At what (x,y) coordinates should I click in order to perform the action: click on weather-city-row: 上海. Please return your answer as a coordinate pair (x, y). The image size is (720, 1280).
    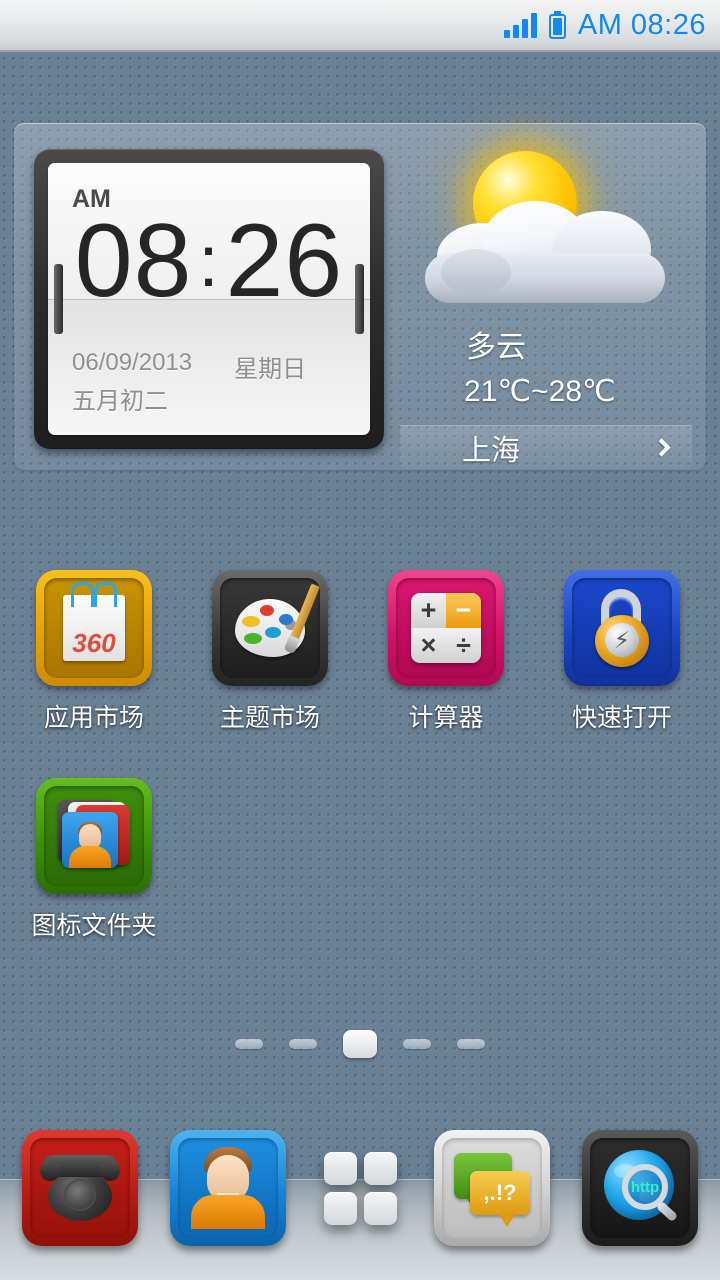
    Looking at the image, I should click on (546, 447).